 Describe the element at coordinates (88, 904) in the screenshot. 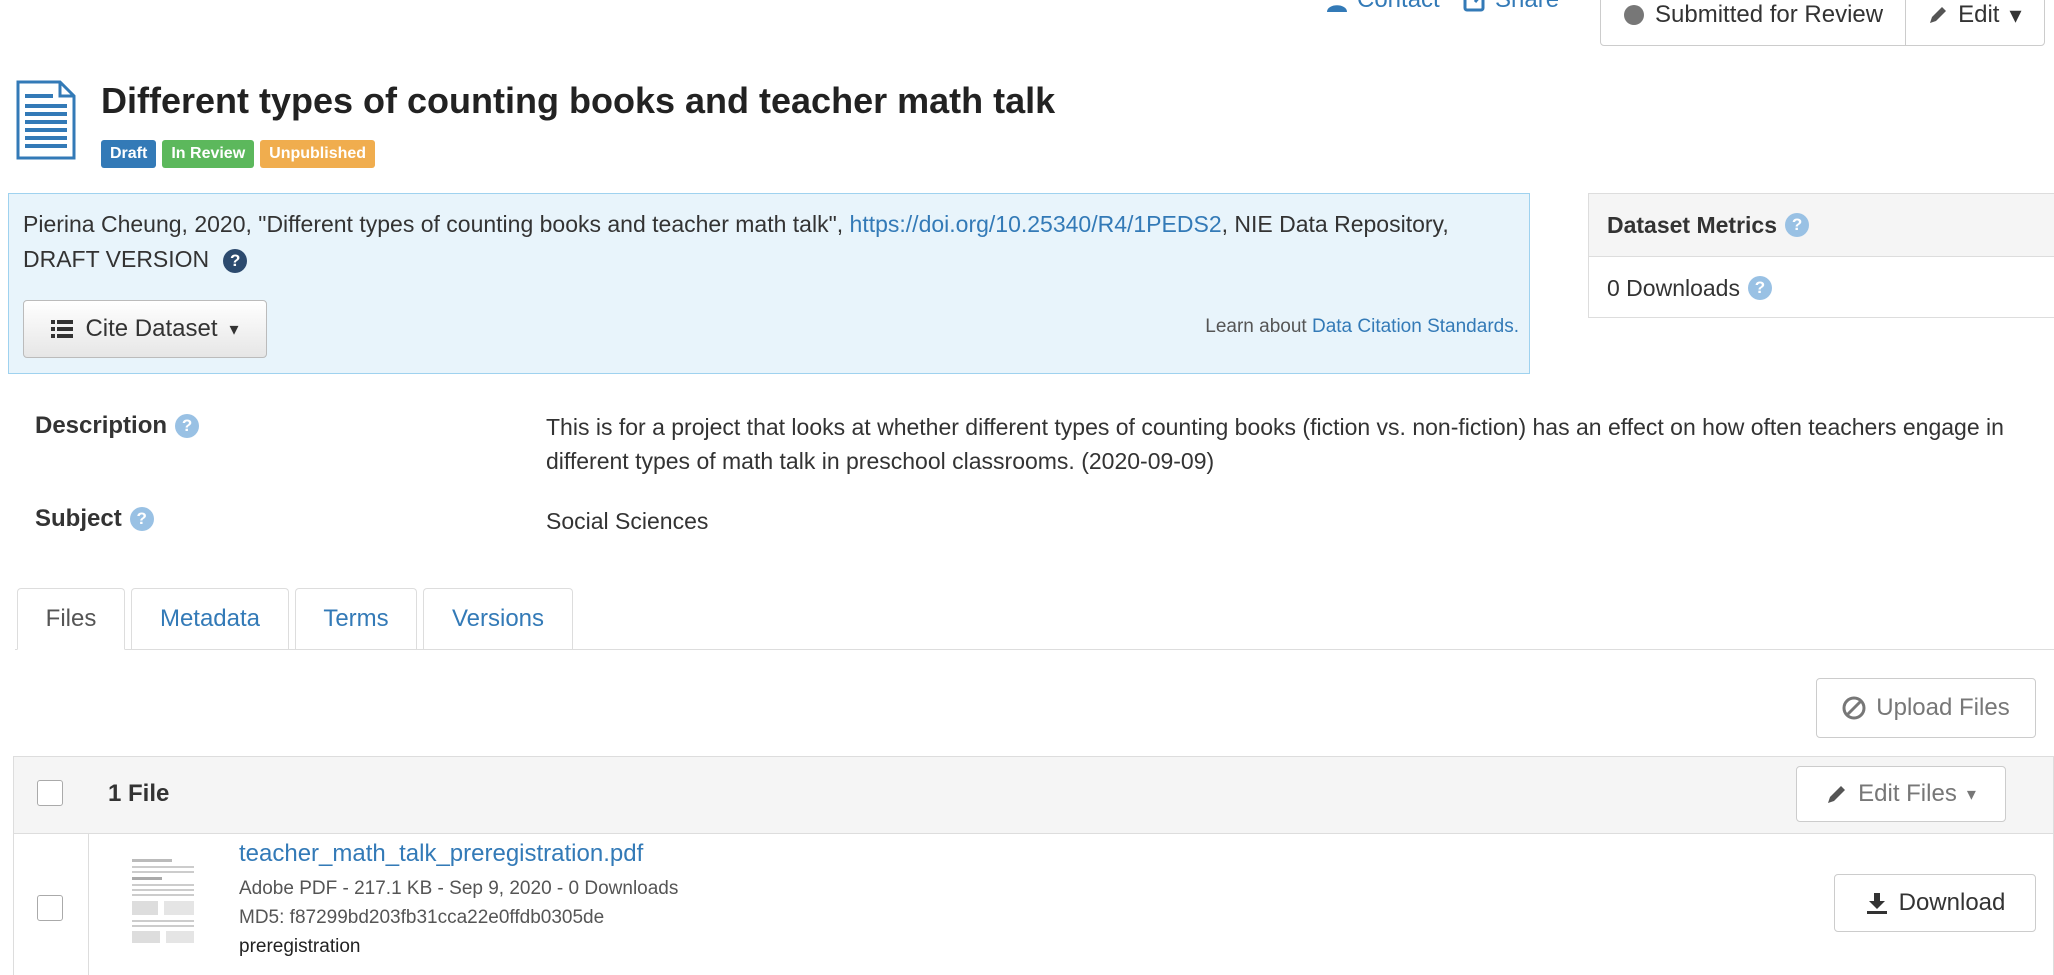

I see `row-divider` at that location.